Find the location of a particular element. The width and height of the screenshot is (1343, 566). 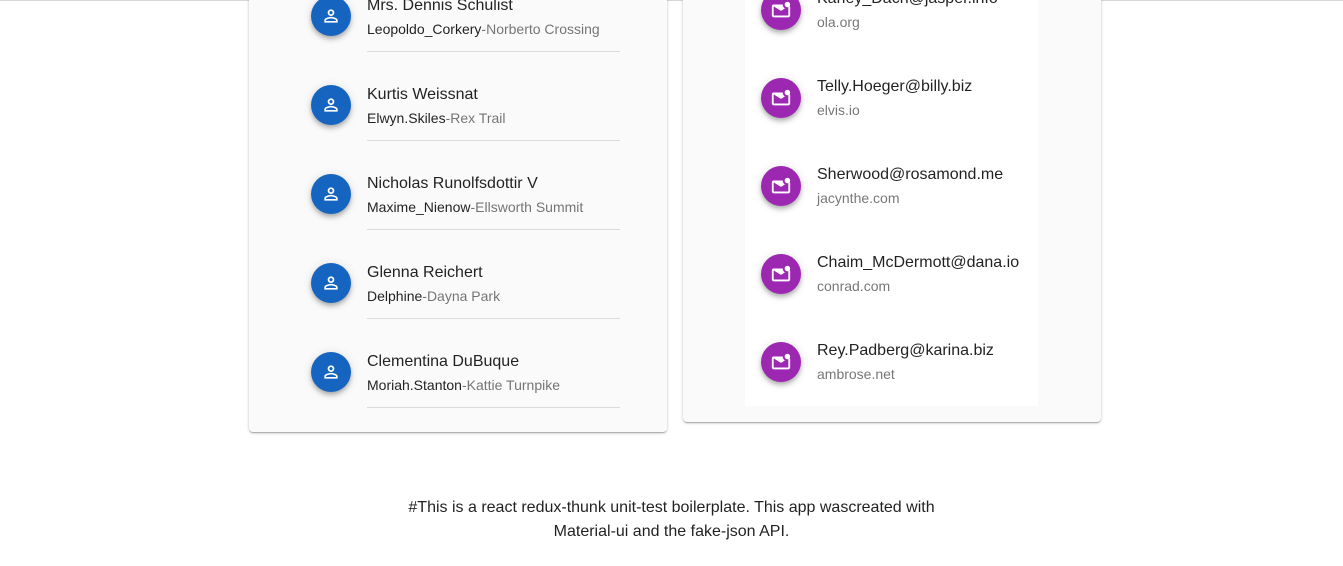

email-list-item: Karley_Dach@jasper.info ola.org is located at coordinates (891, 29).